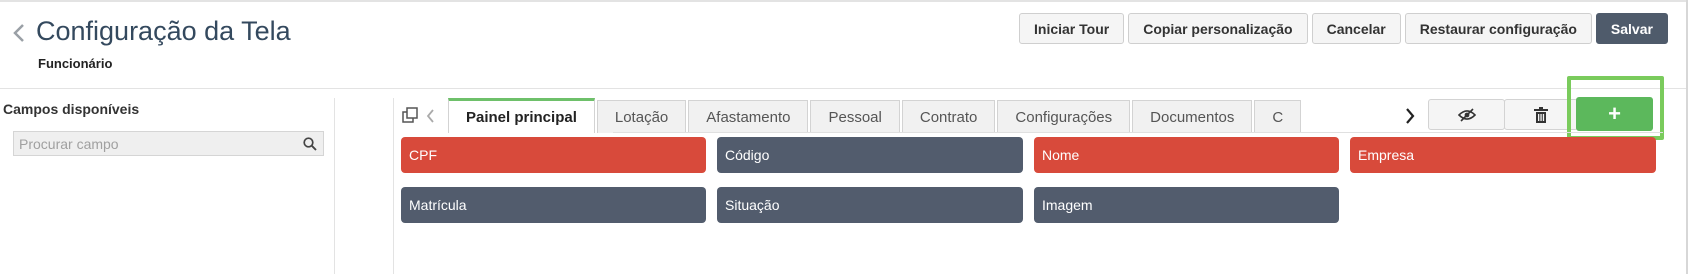  Describe the element at coordinates (521, 115) in the screenshot. I see `tab-painel-principal: Painel principal` at that location.